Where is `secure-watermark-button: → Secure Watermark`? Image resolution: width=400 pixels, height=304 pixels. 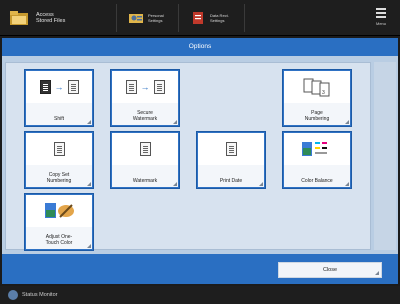 secure-watermark-button: → Secure Watermark is located at coordinates (145, 98).